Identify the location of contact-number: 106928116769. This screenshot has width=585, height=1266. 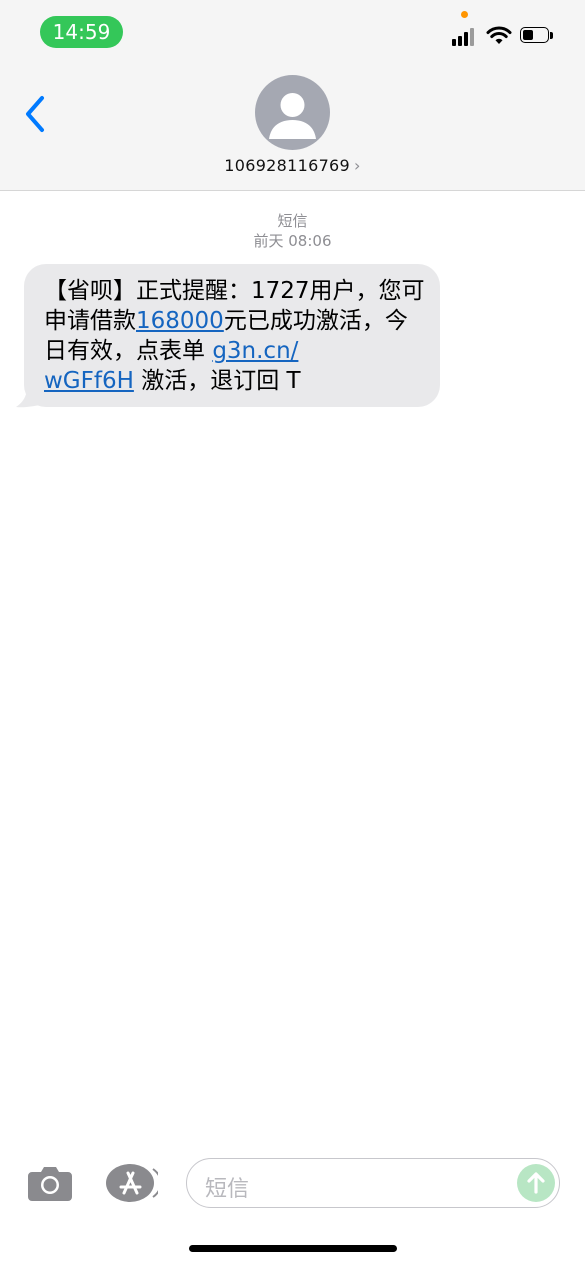
(287, 165).